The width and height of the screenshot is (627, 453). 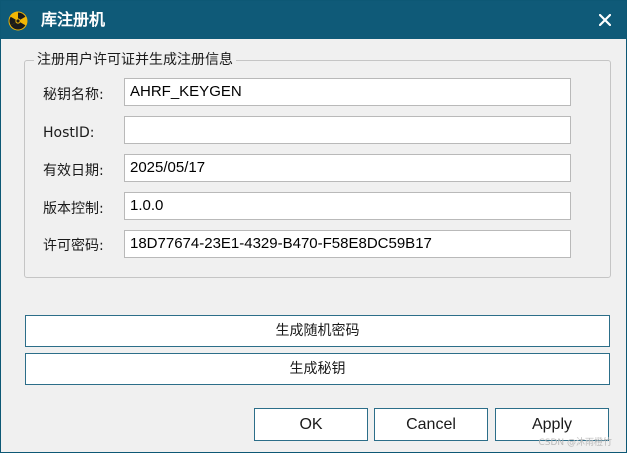 I want to click on license-password-input: 18D77674-23E1-4329-B470-F58E8DC59B17, so click(x=347, y=244).